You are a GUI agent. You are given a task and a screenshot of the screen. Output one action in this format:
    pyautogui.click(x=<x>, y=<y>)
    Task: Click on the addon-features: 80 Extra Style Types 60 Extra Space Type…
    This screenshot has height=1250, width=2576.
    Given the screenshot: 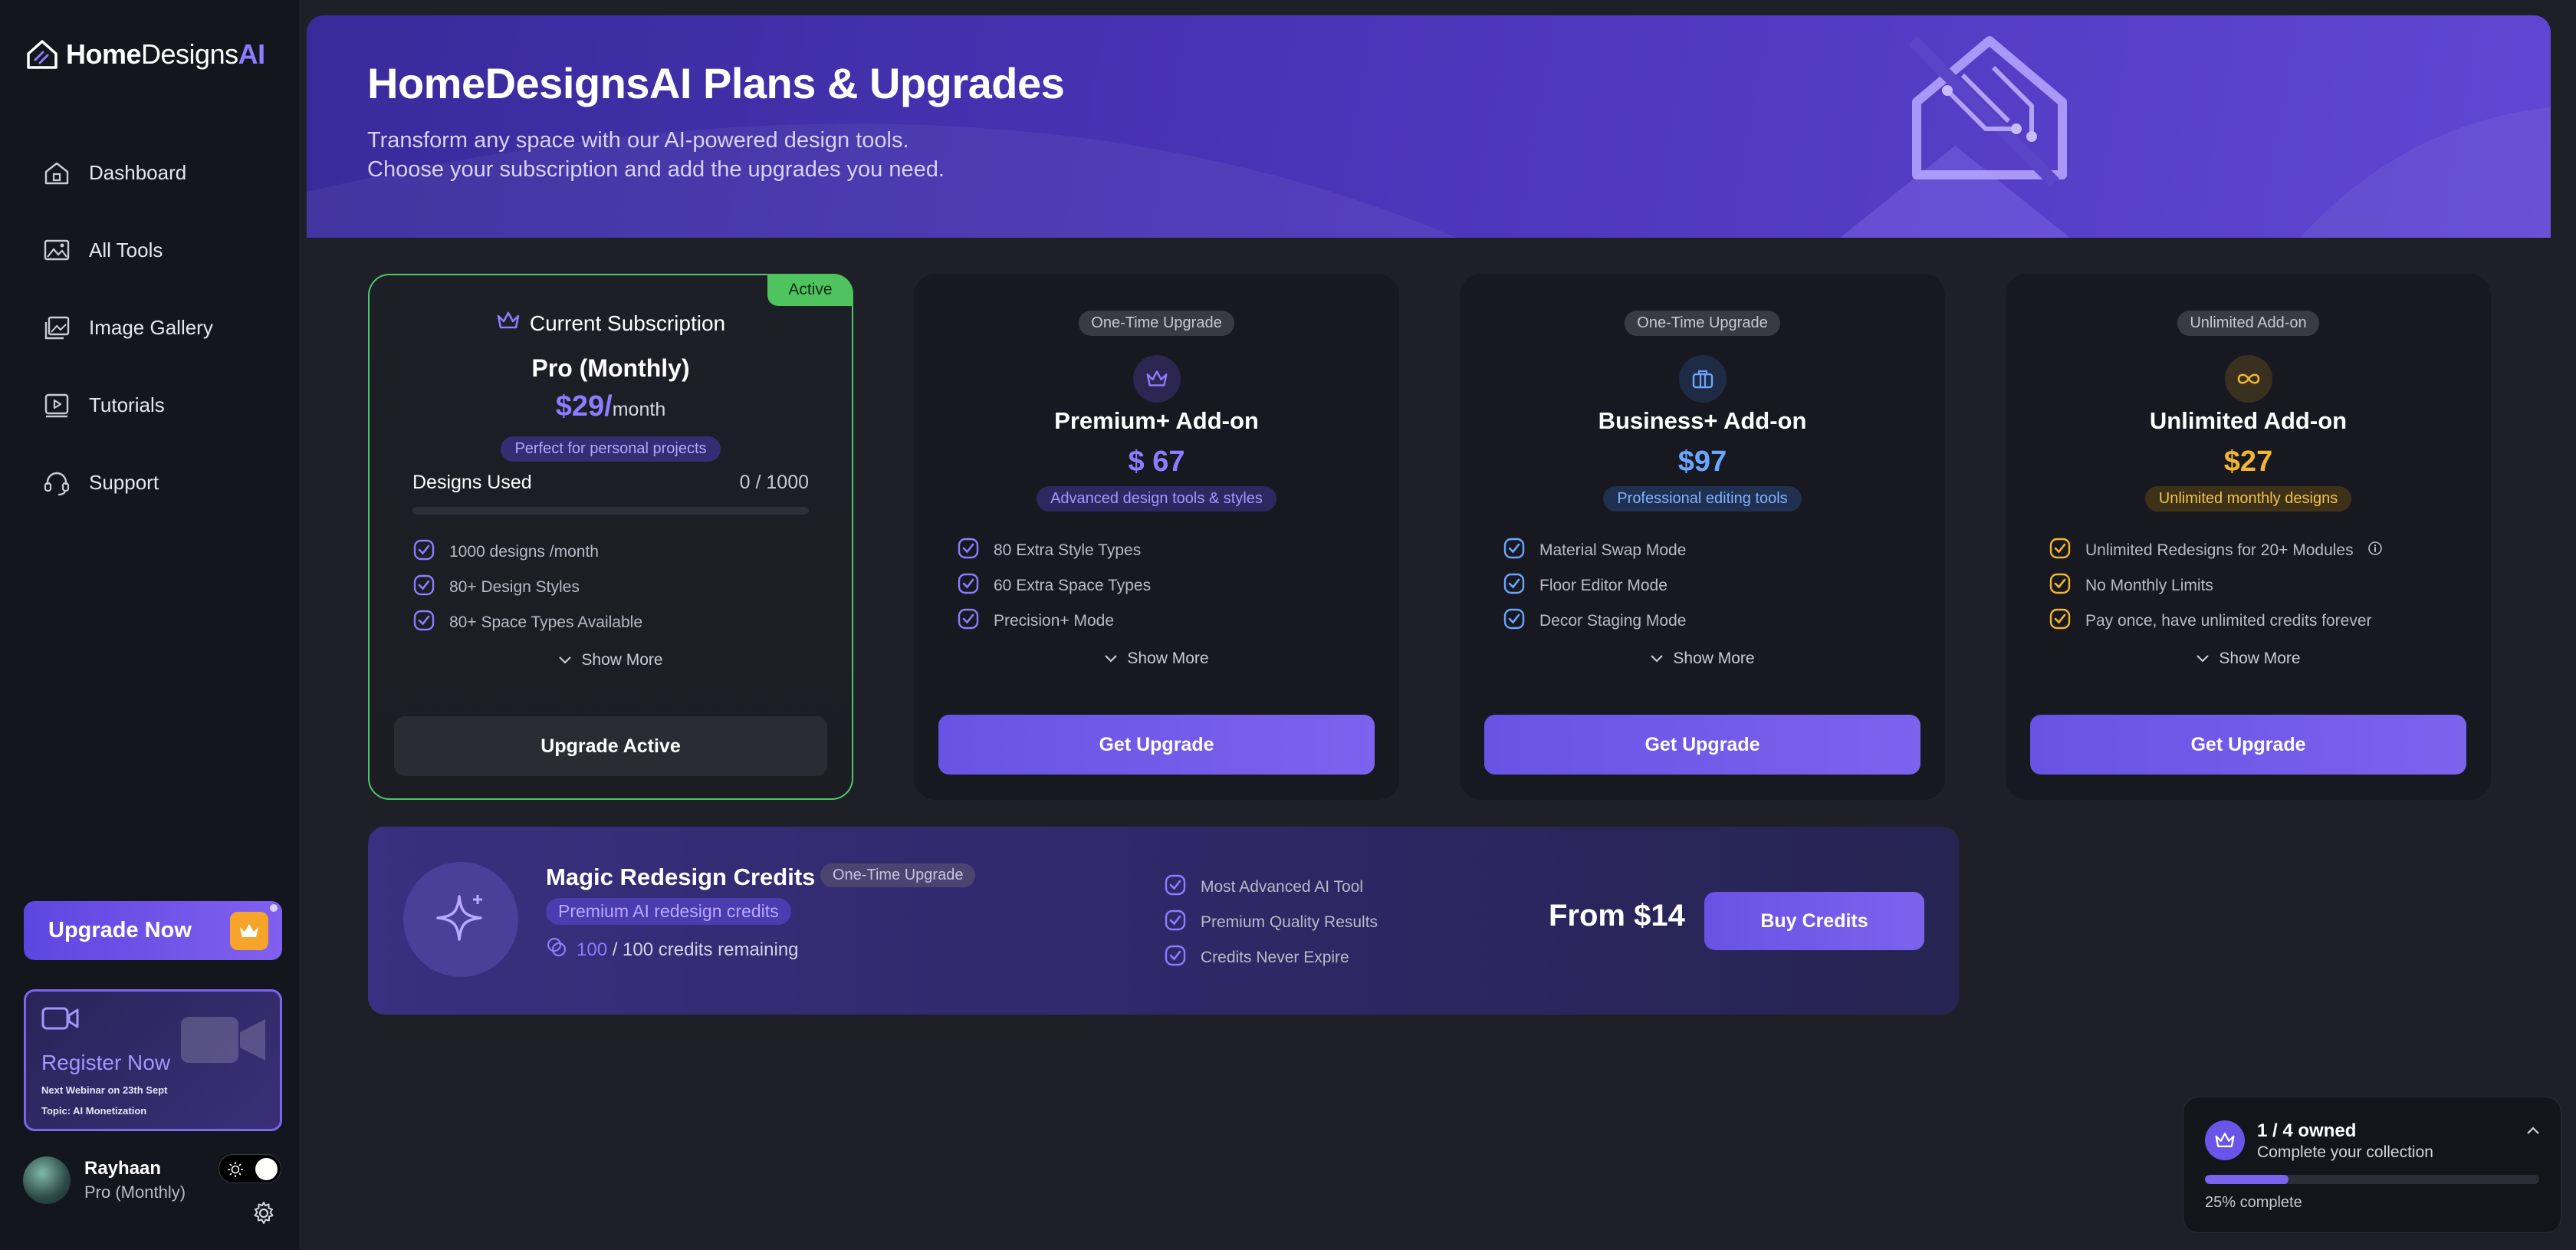 What is the action you would take?
    pyautogui.click(x=1054, y=586)
    